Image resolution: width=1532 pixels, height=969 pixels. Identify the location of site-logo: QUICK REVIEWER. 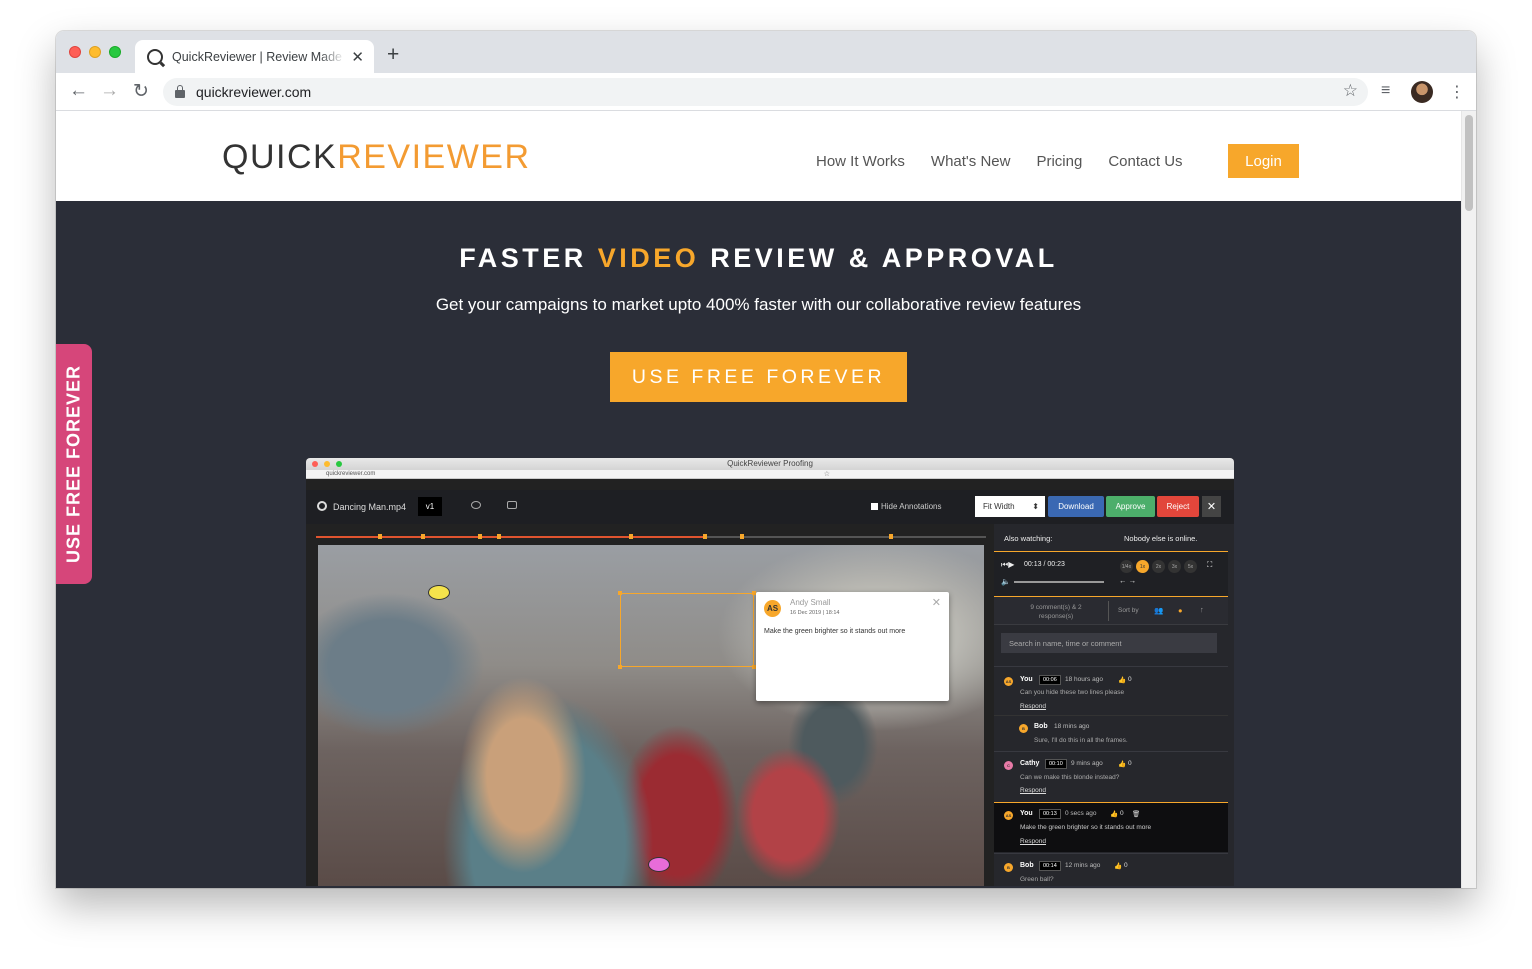
(376, 157).